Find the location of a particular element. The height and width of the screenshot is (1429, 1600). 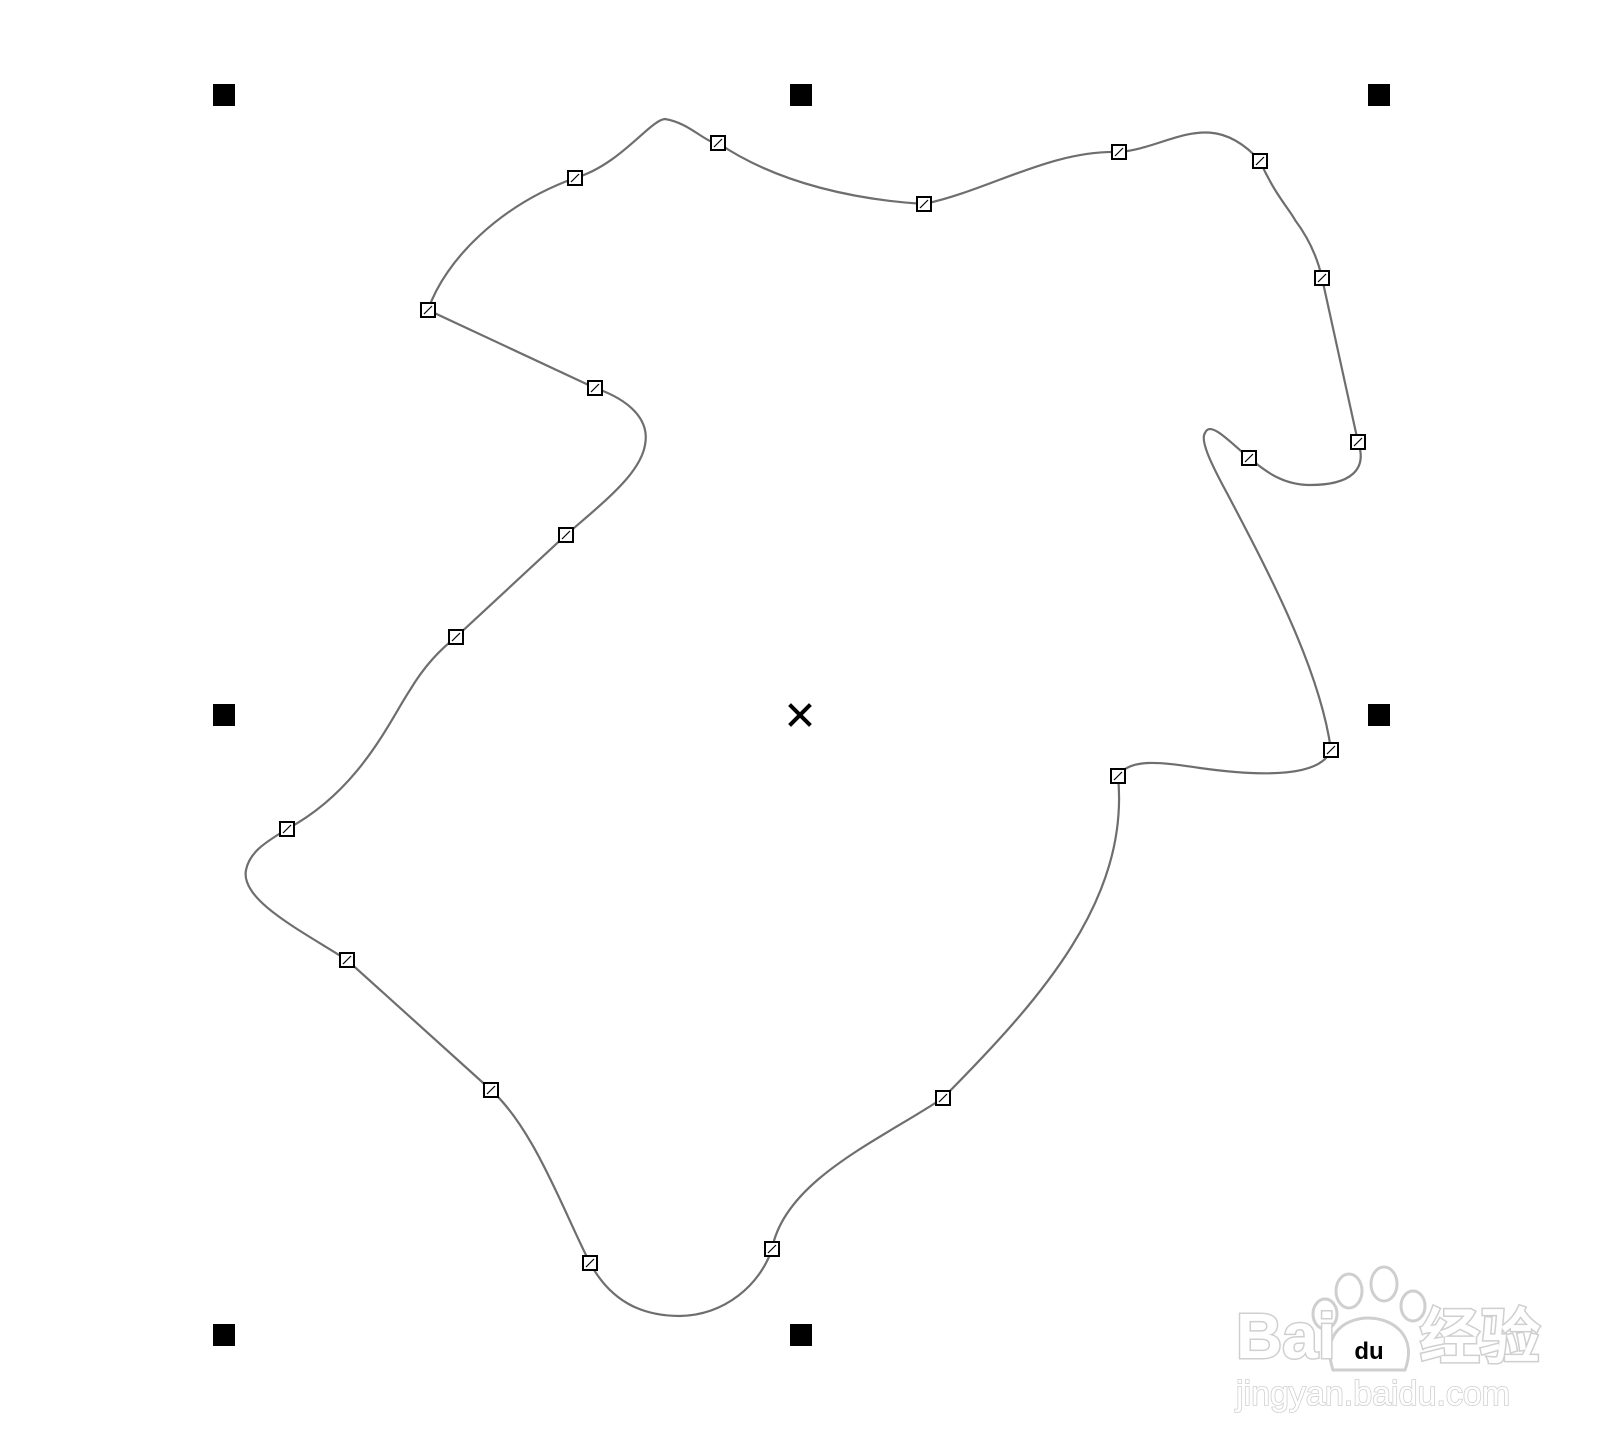

handle-middle-right is located at coordinates (1379, 715).